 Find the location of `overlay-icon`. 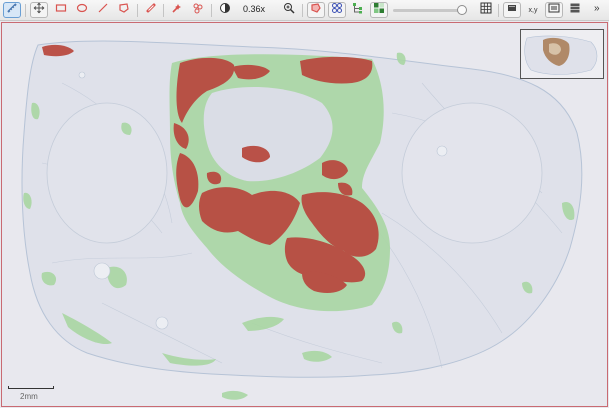

overlay-icon is located at coordinates (379, 10).